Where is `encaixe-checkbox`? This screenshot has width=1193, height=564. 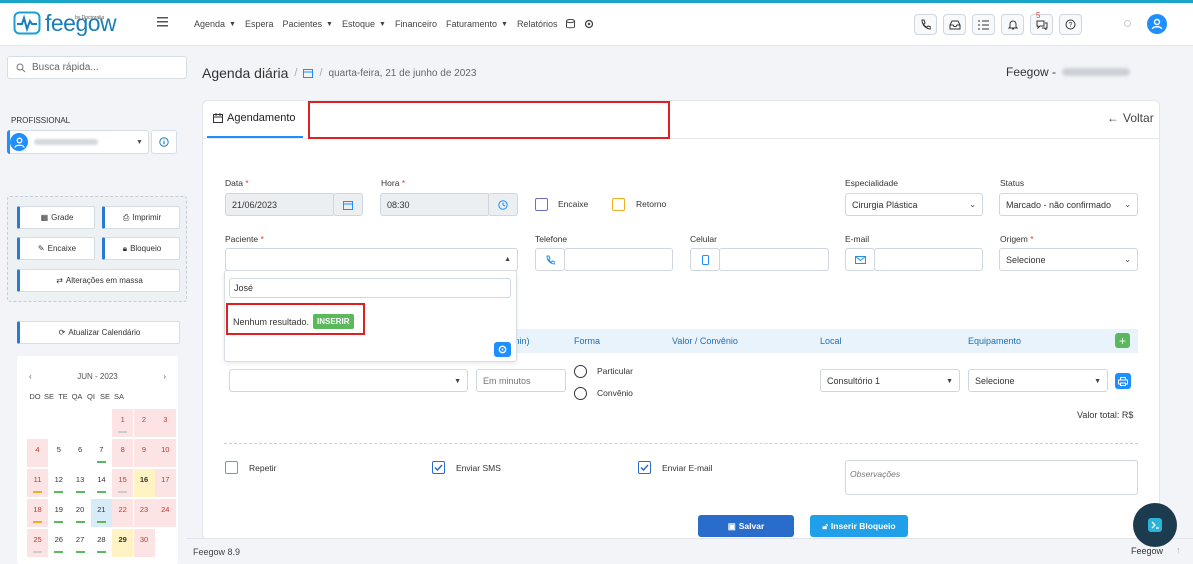
encaixe-checkbox is located at coordinates (541, 204).